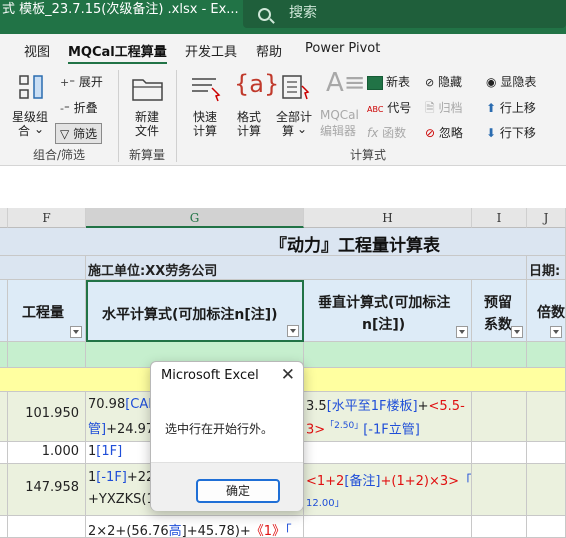 The height and width of the screenshot is (538, 566). I want to click on close-icon: ✕, so click(288, 375).